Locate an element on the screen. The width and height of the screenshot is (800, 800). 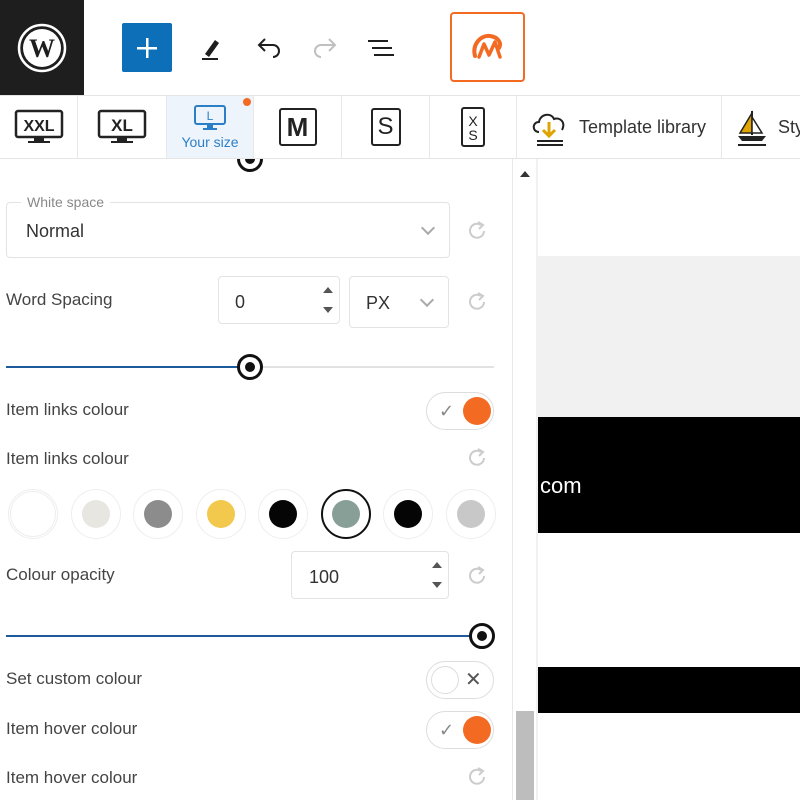
redo-icon is located at coordinates (325, 48).